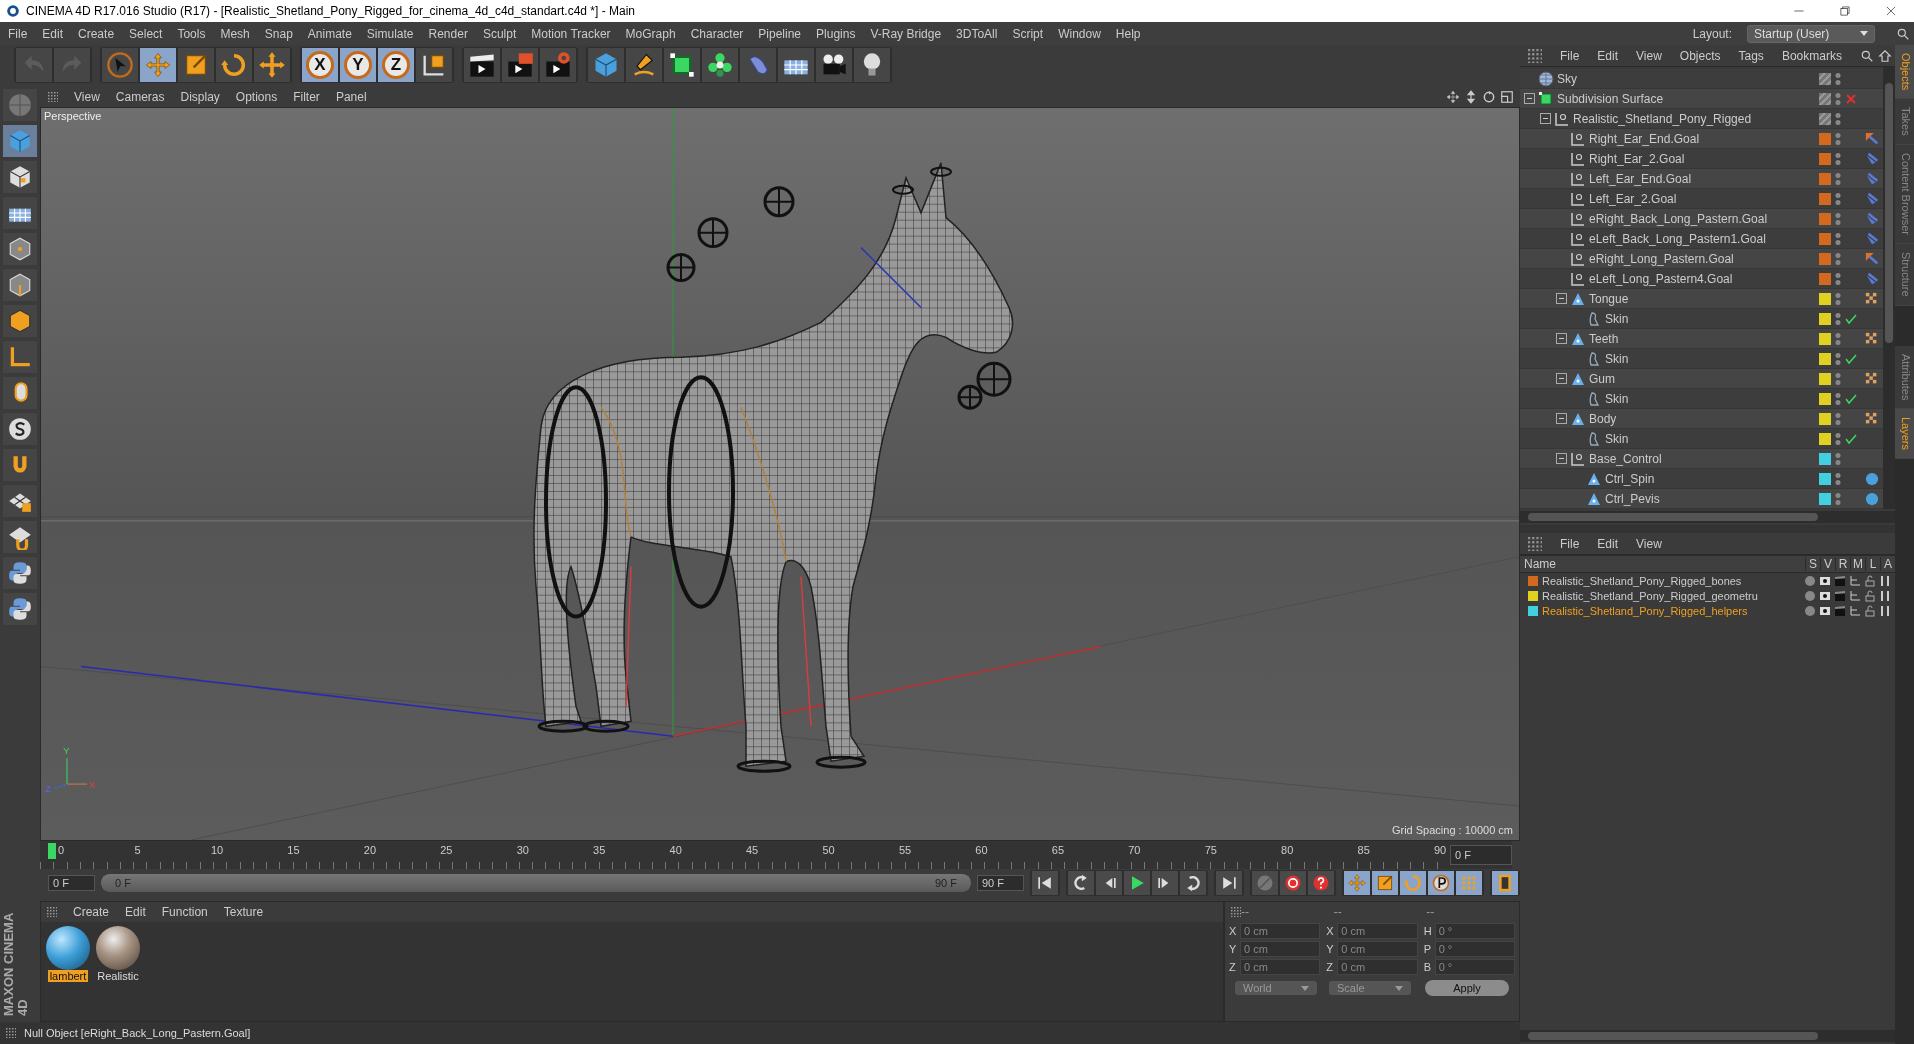 The image size is (1914, 1044). Describe the element at coordinates (1891, 11) in the screenshot. I see `close-icon` at that location.